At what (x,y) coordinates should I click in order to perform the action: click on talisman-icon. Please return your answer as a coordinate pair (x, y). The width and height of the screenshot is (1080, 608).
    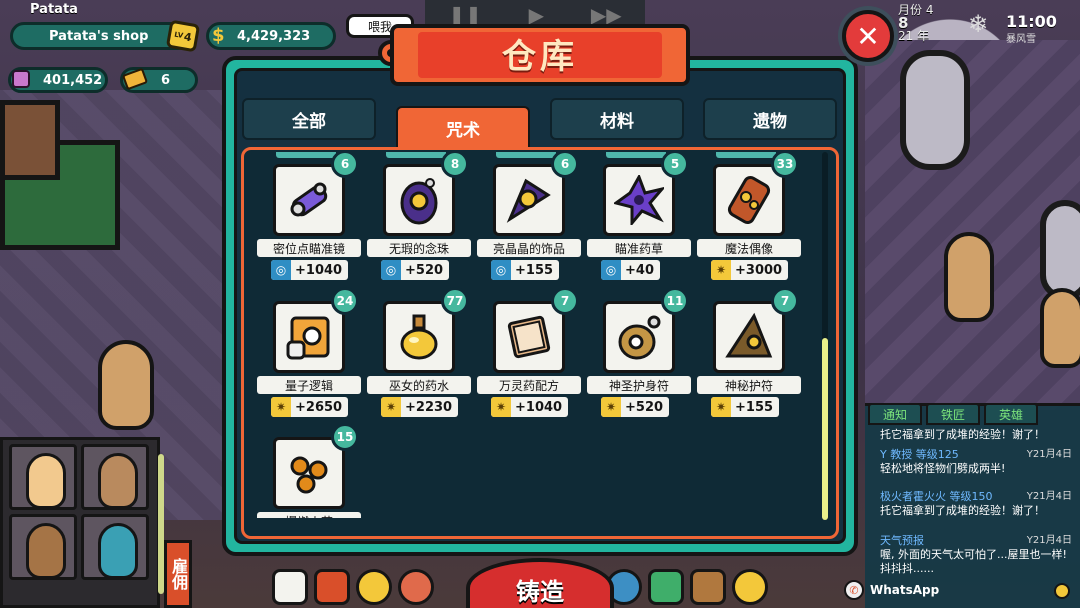
    Looking at the image, I should click on (749, 335).